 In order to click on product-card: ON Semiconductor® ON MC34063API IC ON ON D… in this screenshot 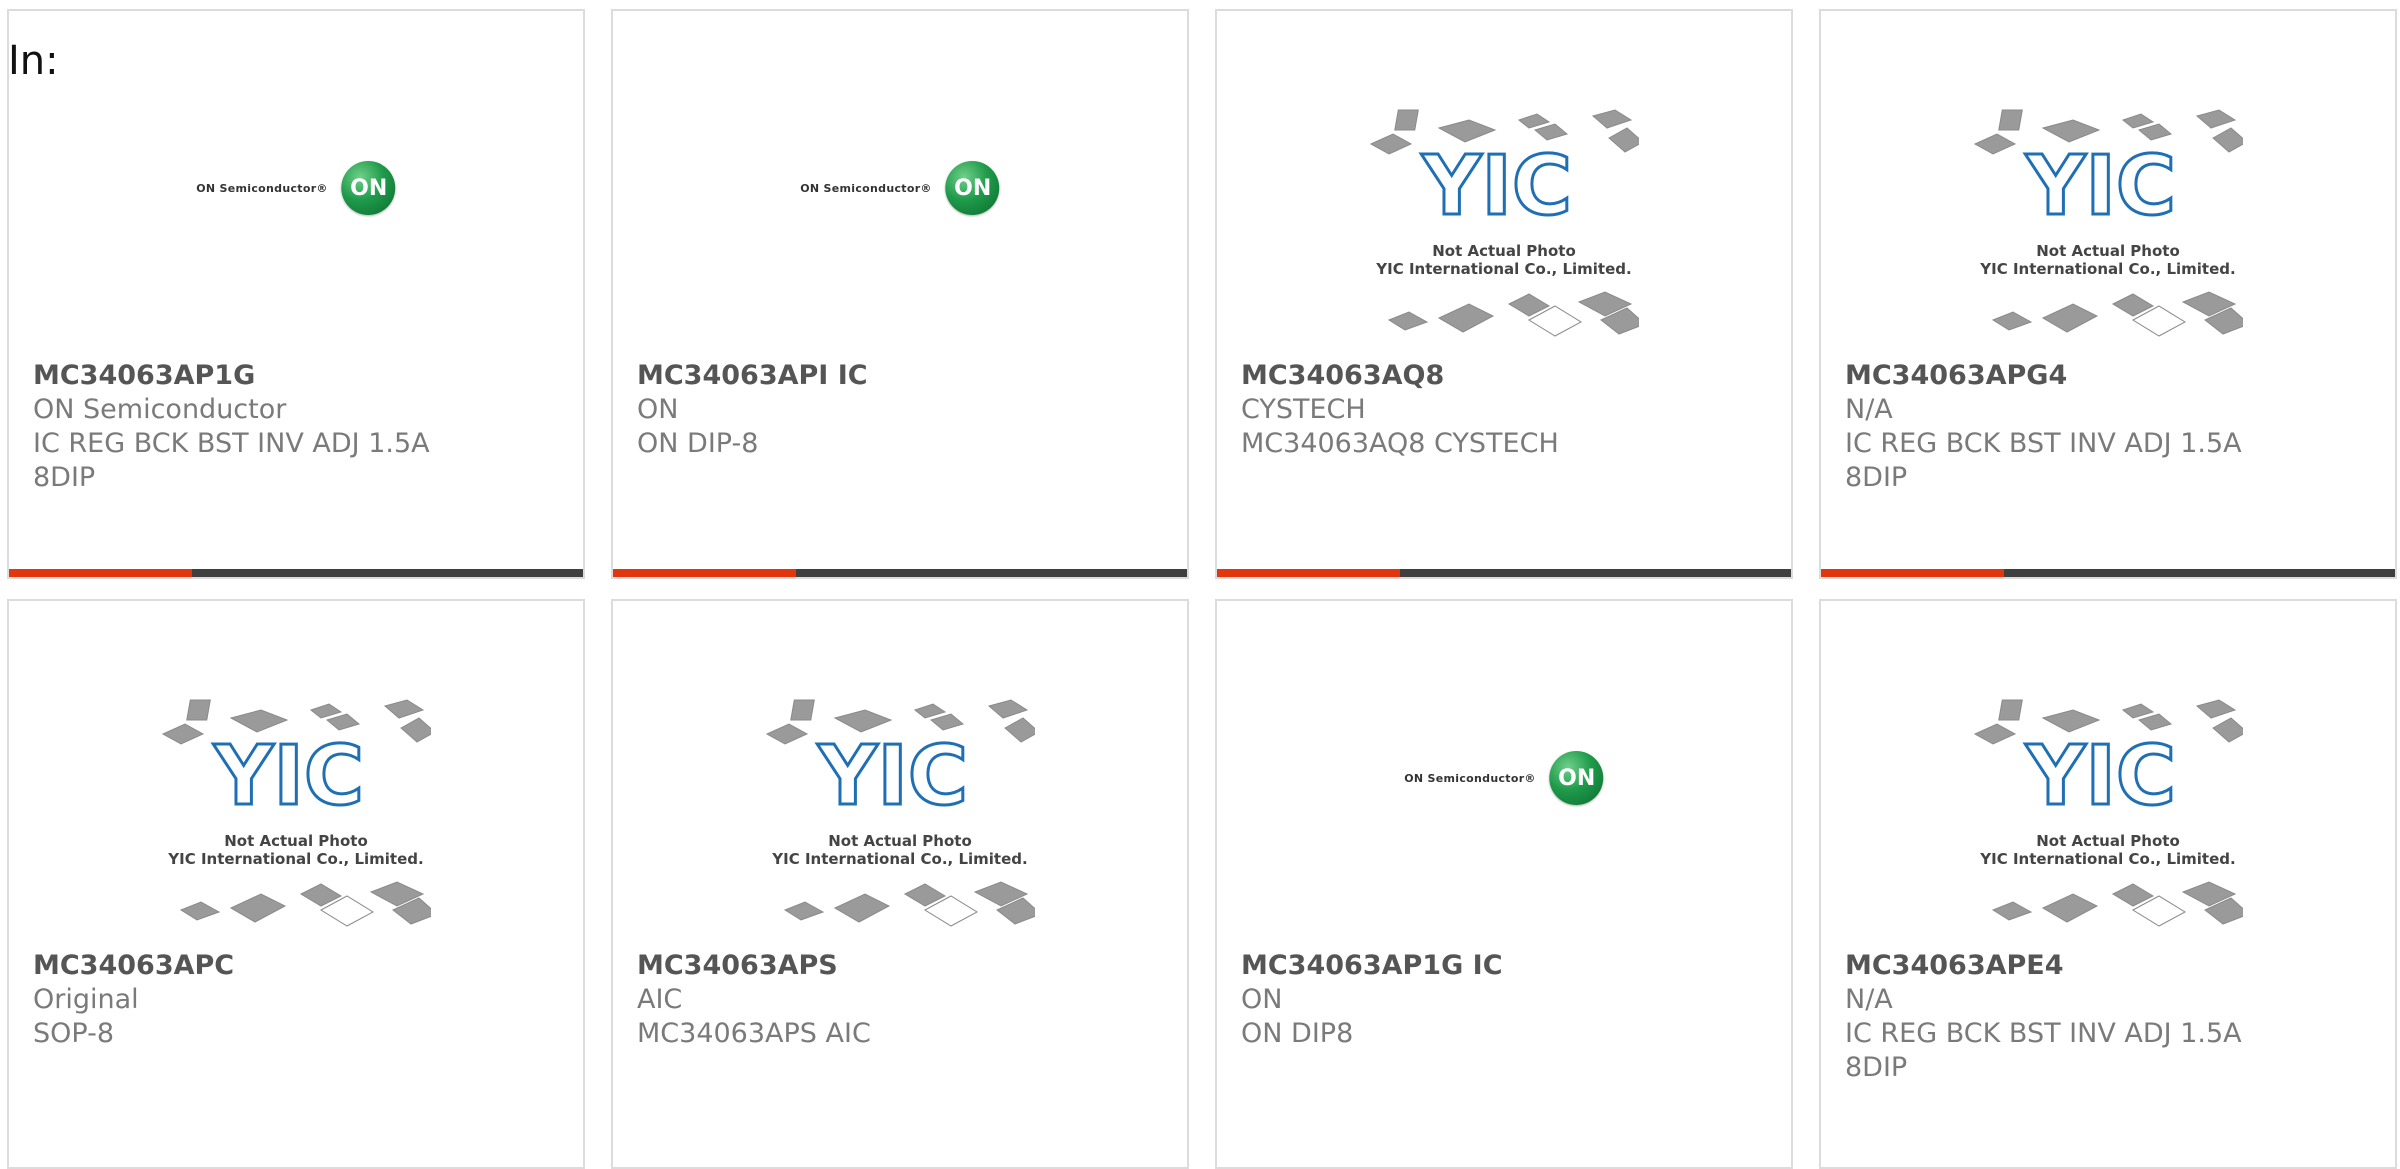, I will do `click(900, 294)`.